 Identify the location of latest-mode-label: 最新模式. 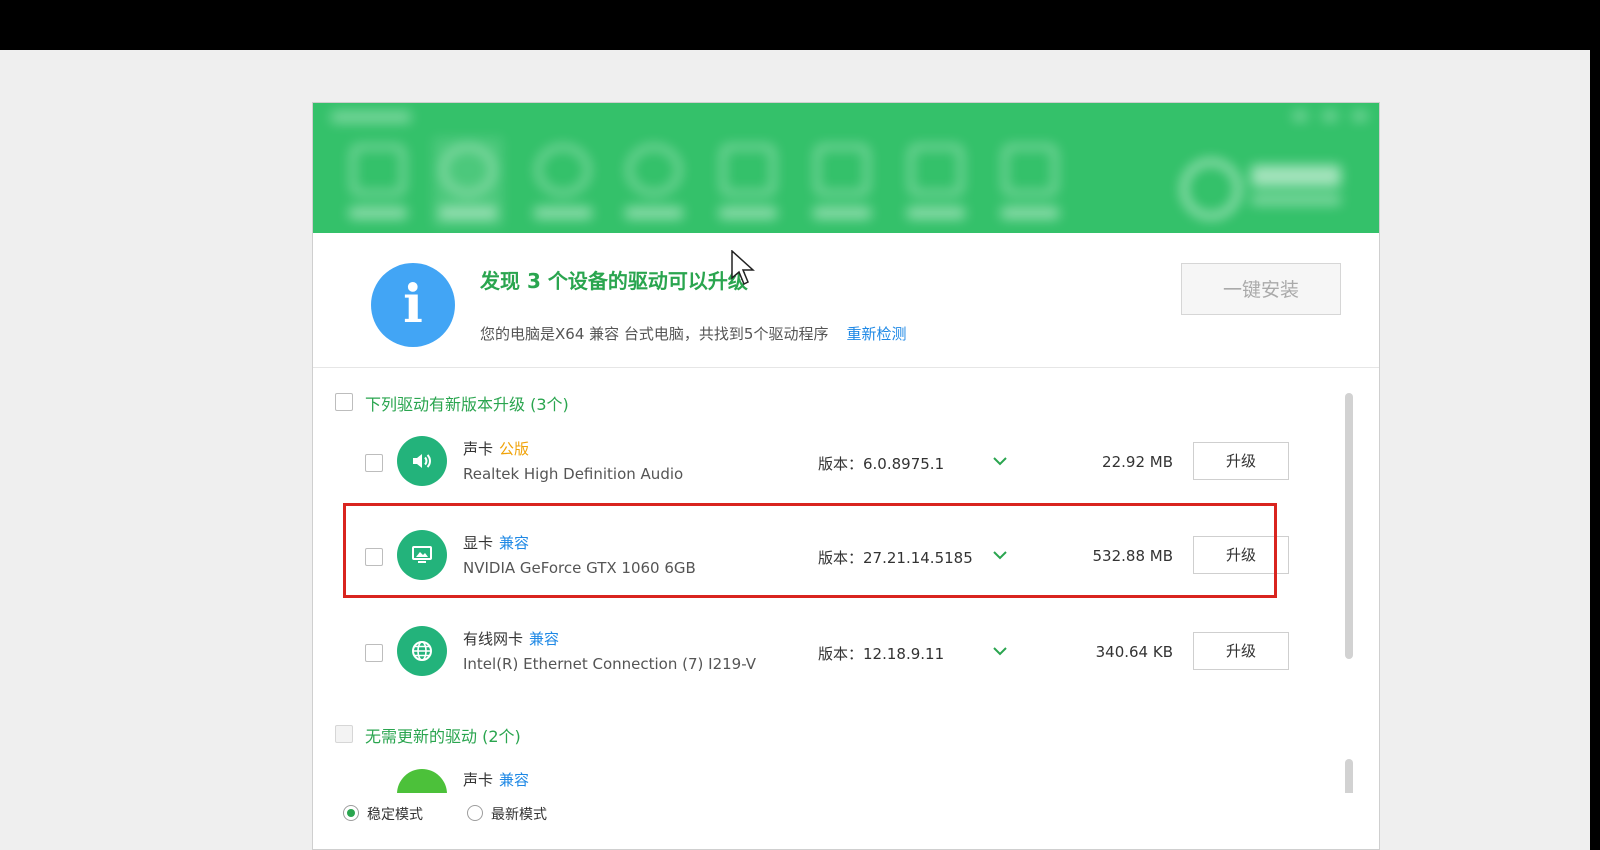
(519, 814).